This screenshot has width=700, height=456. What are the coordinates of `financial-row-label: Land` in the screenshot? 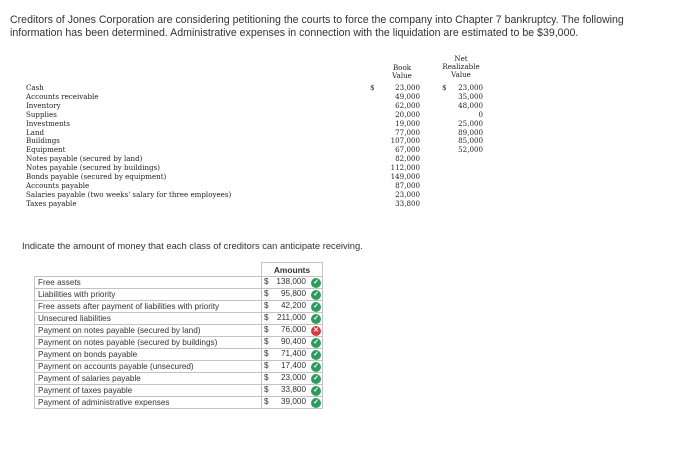 It's located at (35, 132).